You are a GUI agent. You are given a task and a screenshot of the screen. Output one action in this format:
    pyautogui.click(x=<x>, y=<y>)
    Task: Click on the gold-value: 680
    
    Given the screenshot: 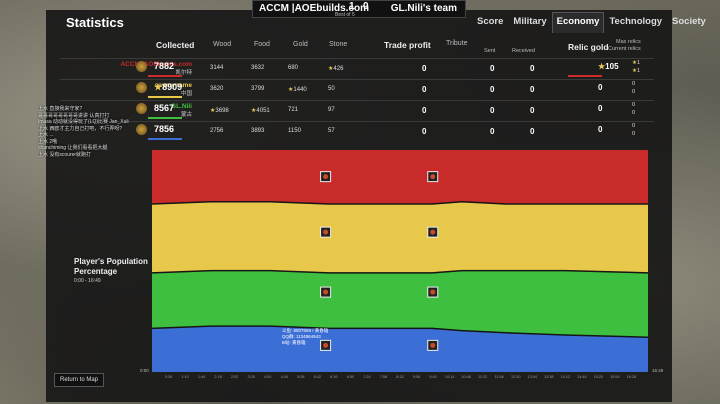 What is the action you would take?
    pyautogui.click(x=293, y=68)
    